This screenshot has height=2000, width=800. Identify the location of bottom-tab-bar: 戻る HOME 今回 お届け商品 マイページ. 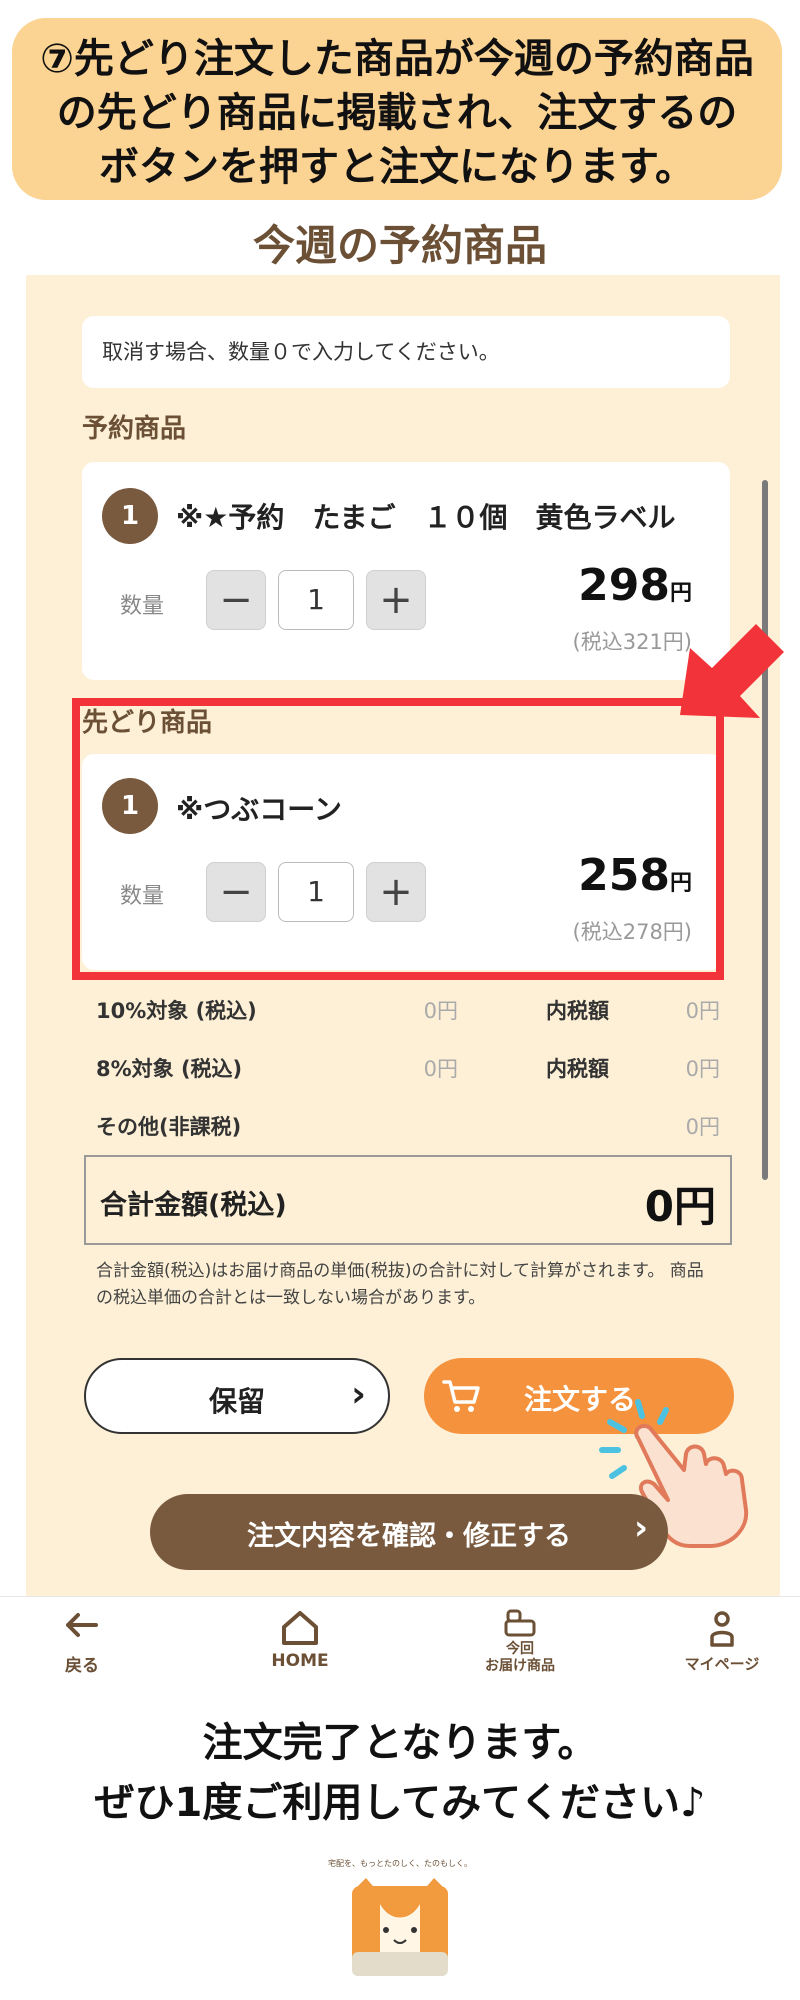
(400, 1644).